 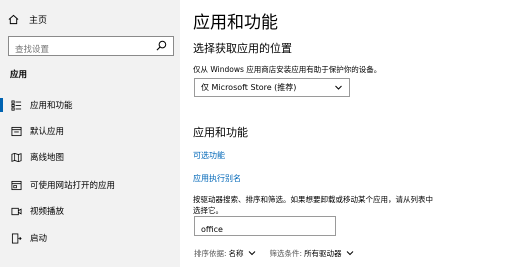 I want to click on offline-maps-icon, so click(x=16, y=157).